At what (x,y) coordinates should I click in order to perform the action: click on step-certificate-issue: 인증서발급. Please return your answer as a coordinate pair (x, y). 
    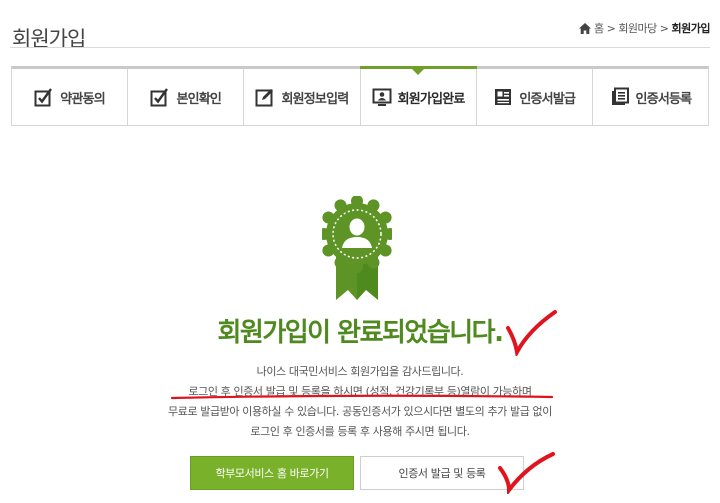
    Looking at the image, I should click on (535, 97).